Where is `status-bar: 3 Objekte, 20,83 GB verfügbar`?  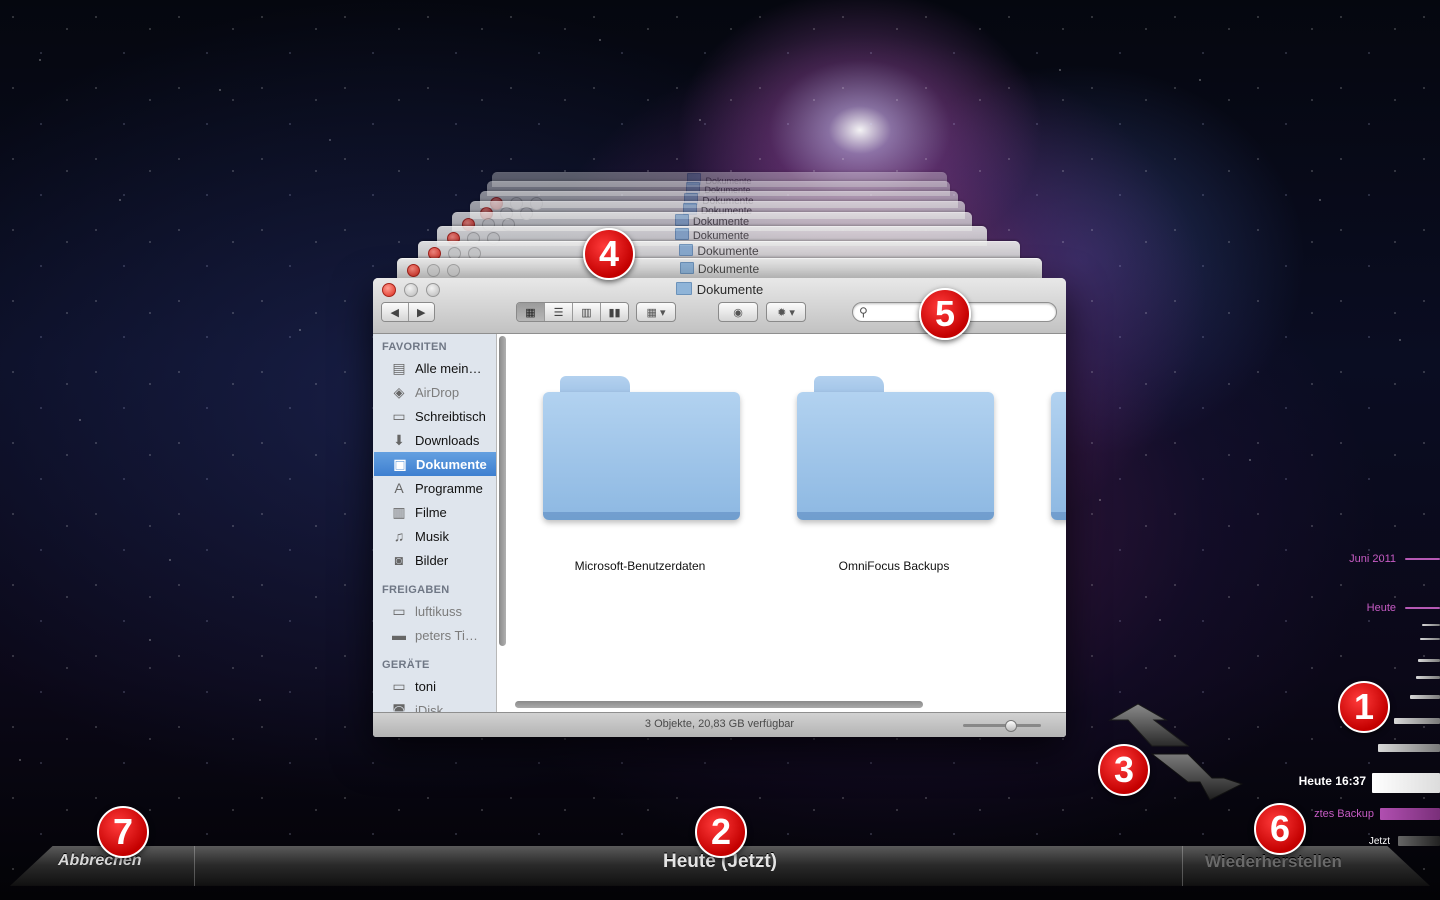 status-bar: 3 Objekte, 20,83 GB verfügbar is located at coordinates (719, 724).